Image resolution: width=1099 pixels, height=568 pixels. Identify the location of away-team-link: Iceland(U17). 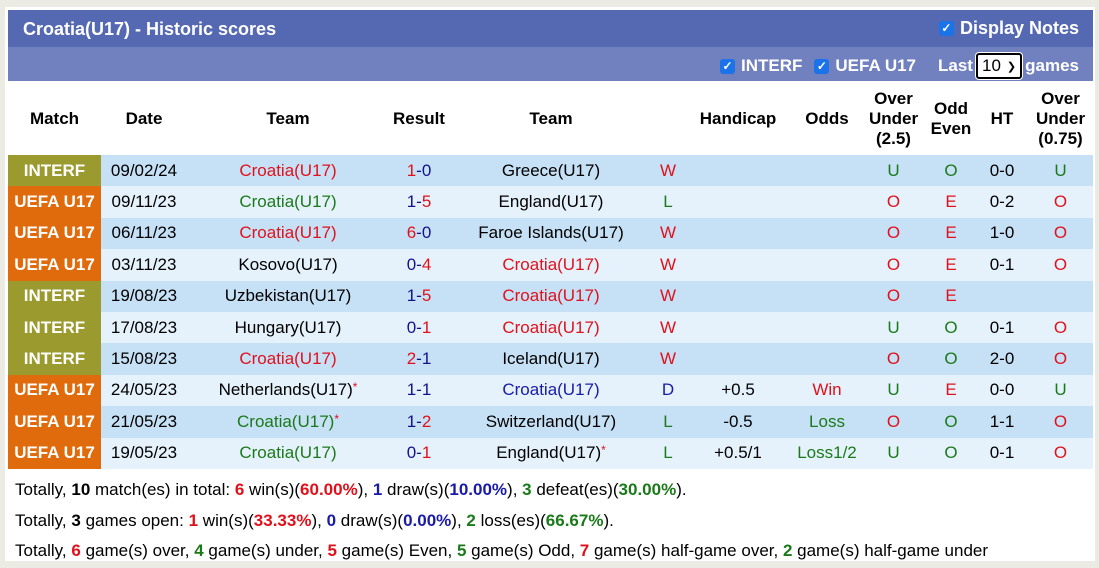
(550, 358).